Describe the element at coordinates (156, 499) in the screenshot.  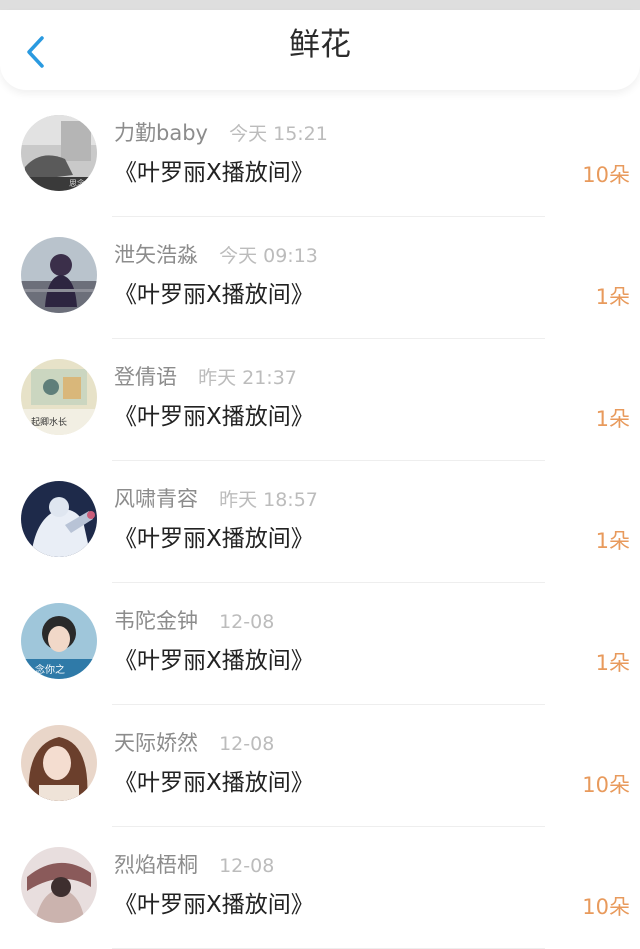
I see `username: 风啸青容` at that location.